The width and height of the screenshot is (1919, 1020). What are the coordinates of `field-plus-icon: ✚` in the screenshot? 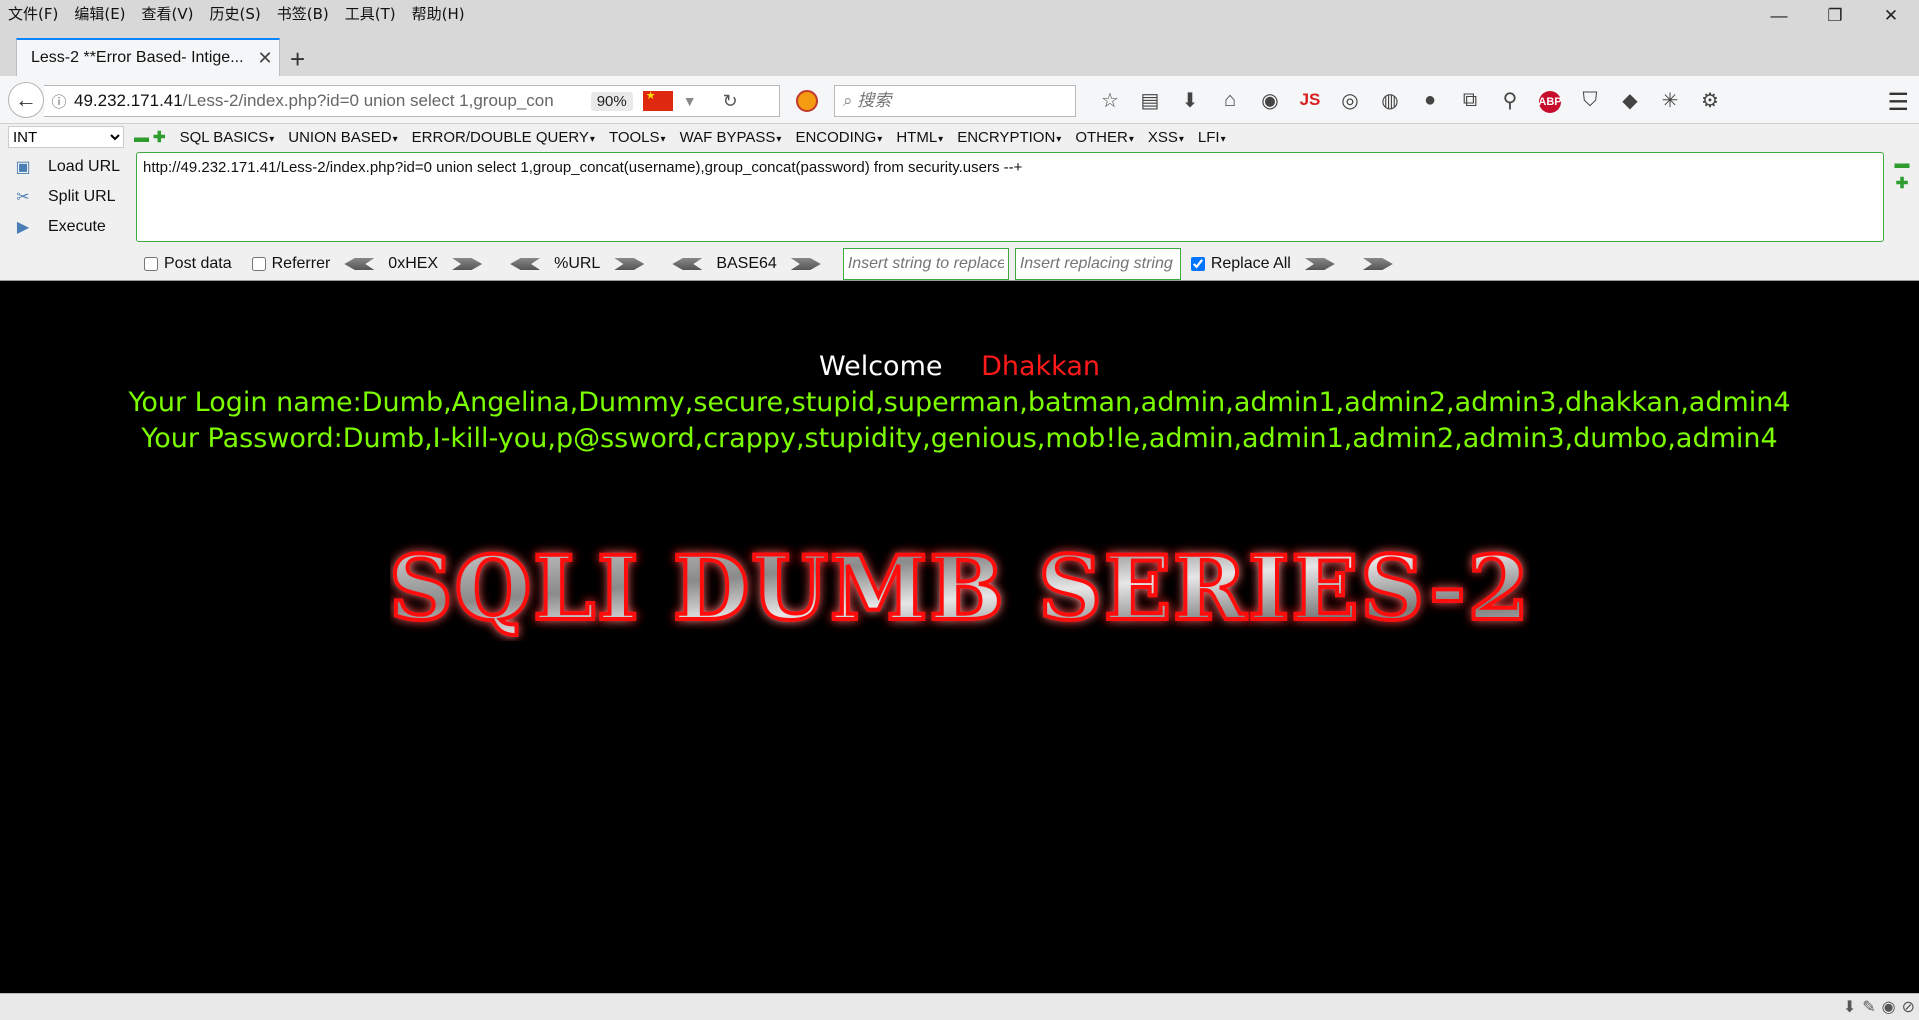 It's located at (1902, 184).